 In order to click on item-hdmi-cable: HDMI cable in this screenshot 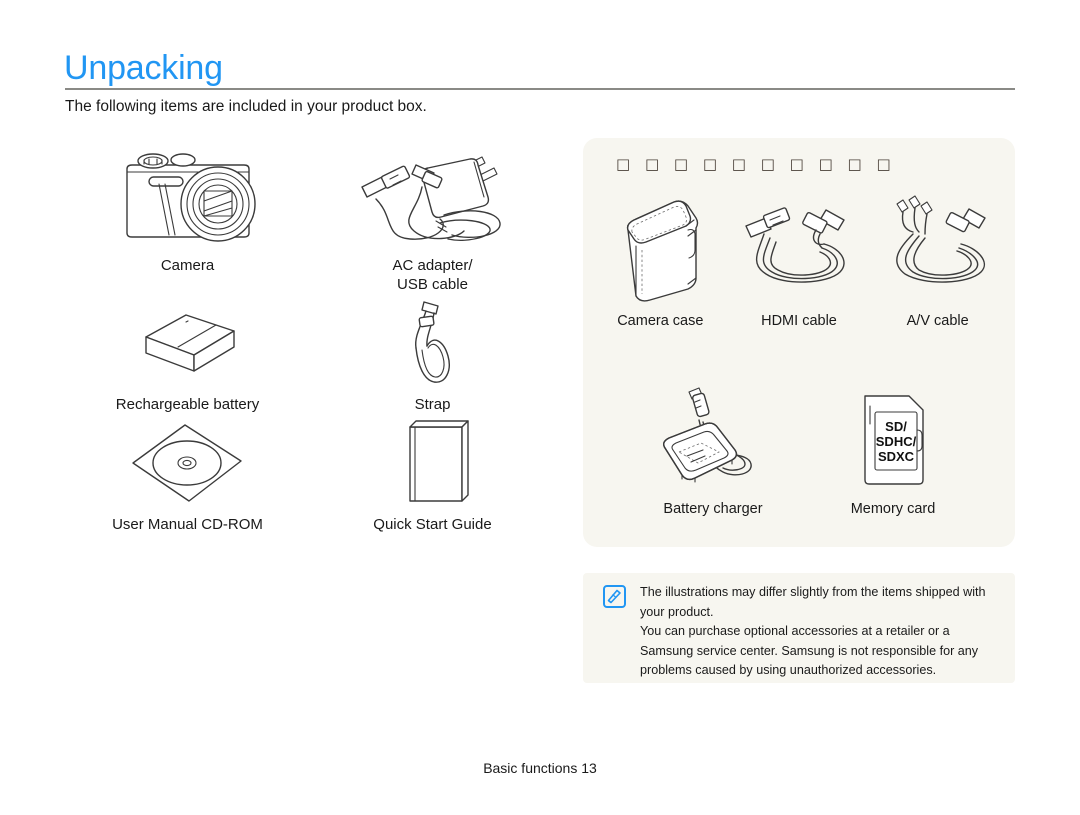, I will do `click(799, 258)`.